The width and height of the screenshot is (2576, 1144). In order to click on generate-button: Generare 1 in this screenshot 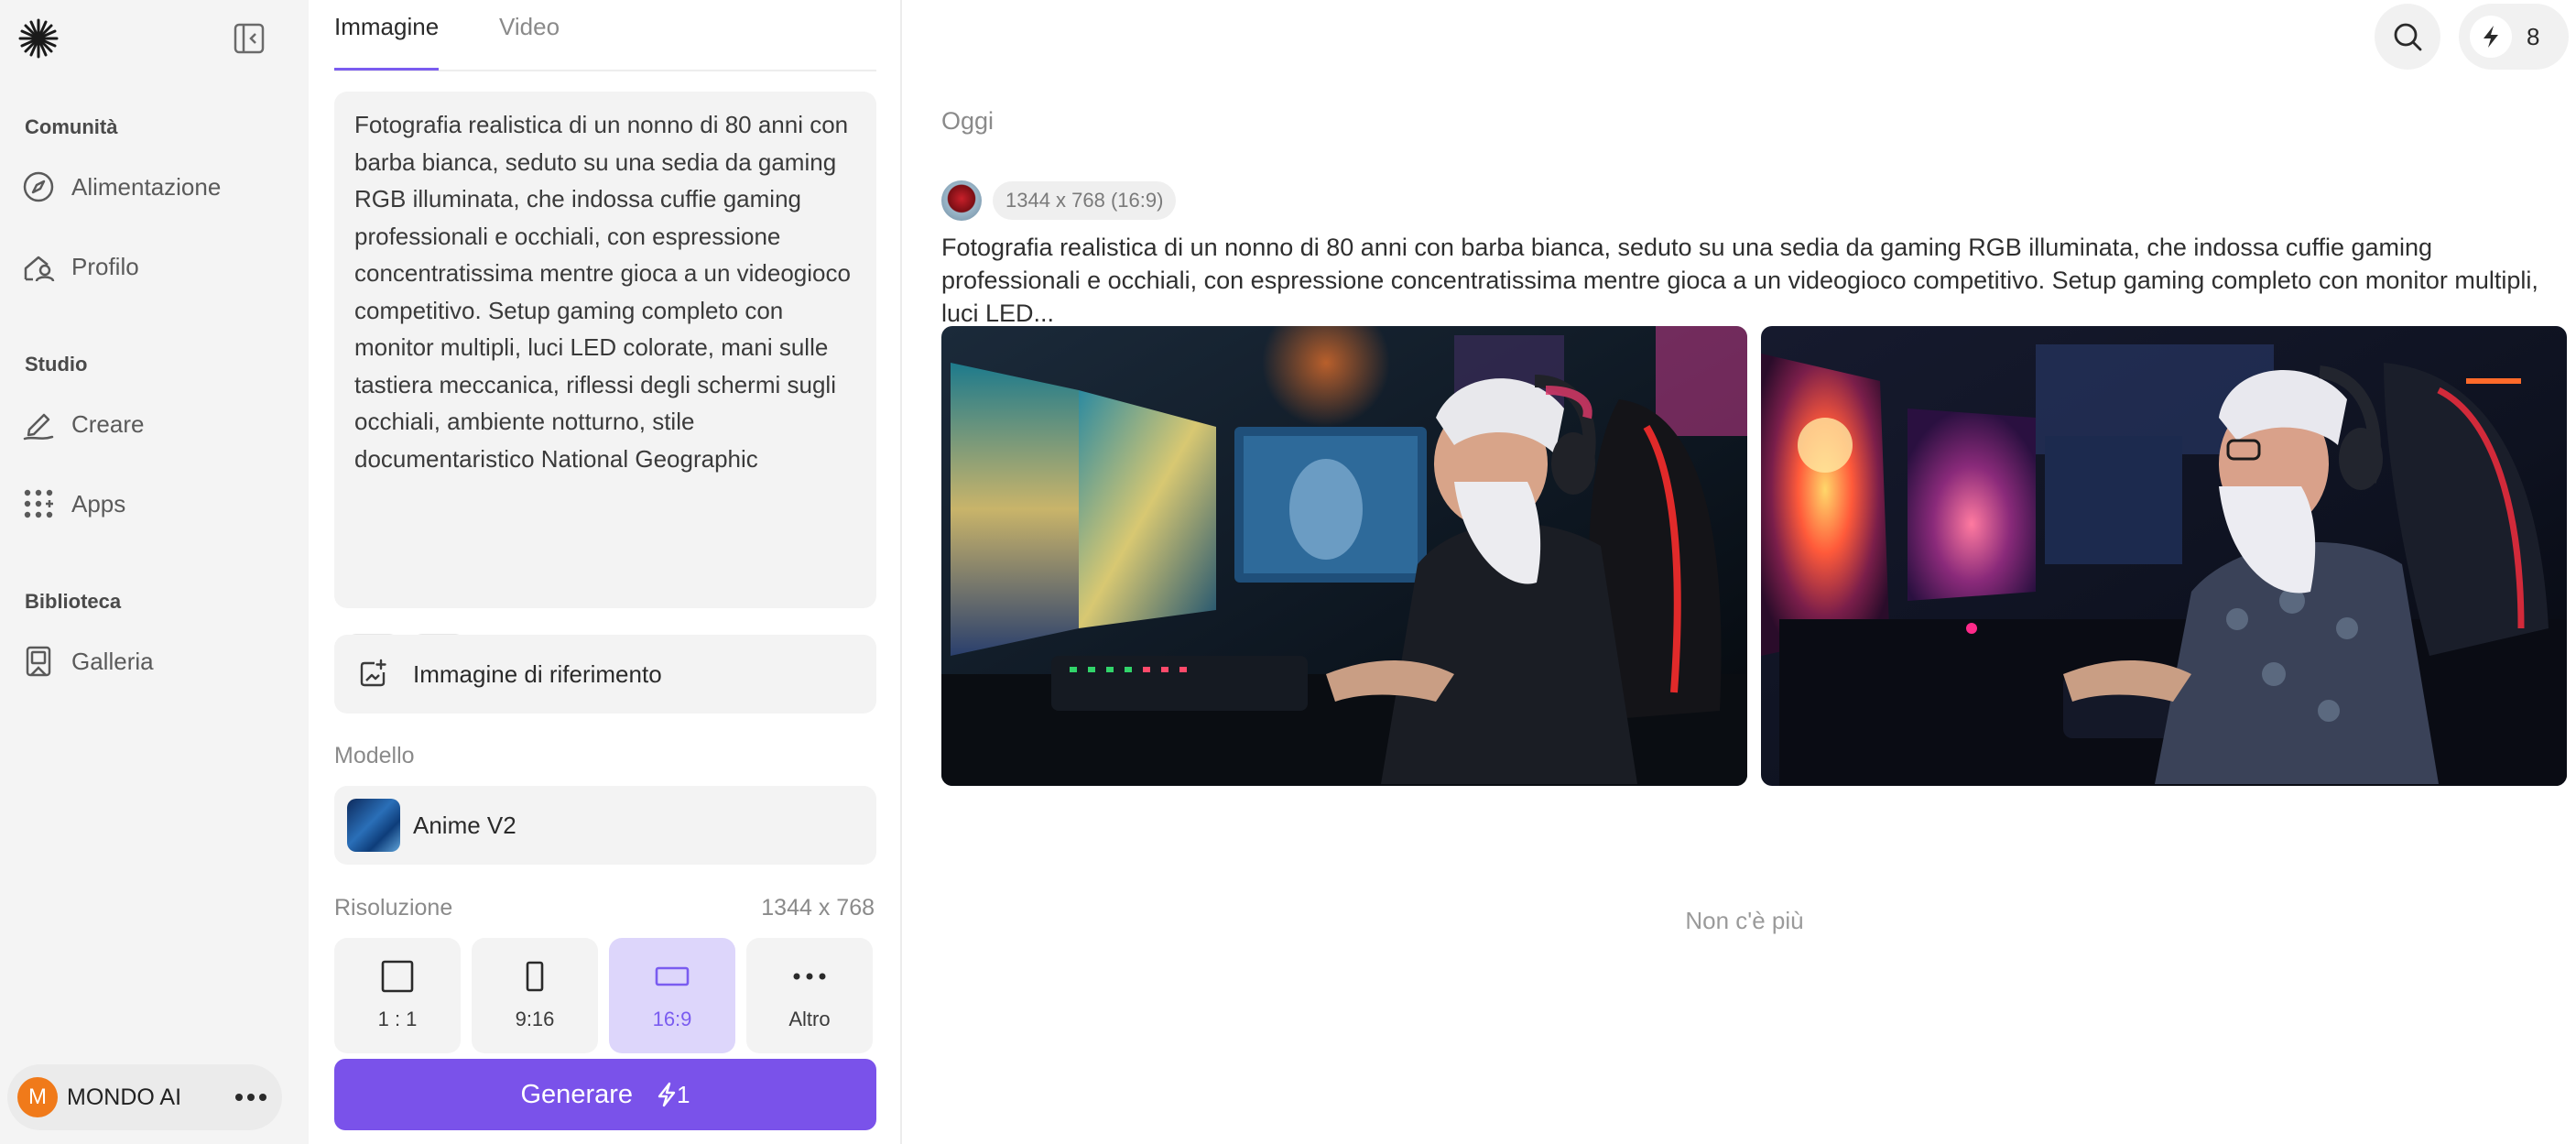, I will do `click(605, 1094)`.